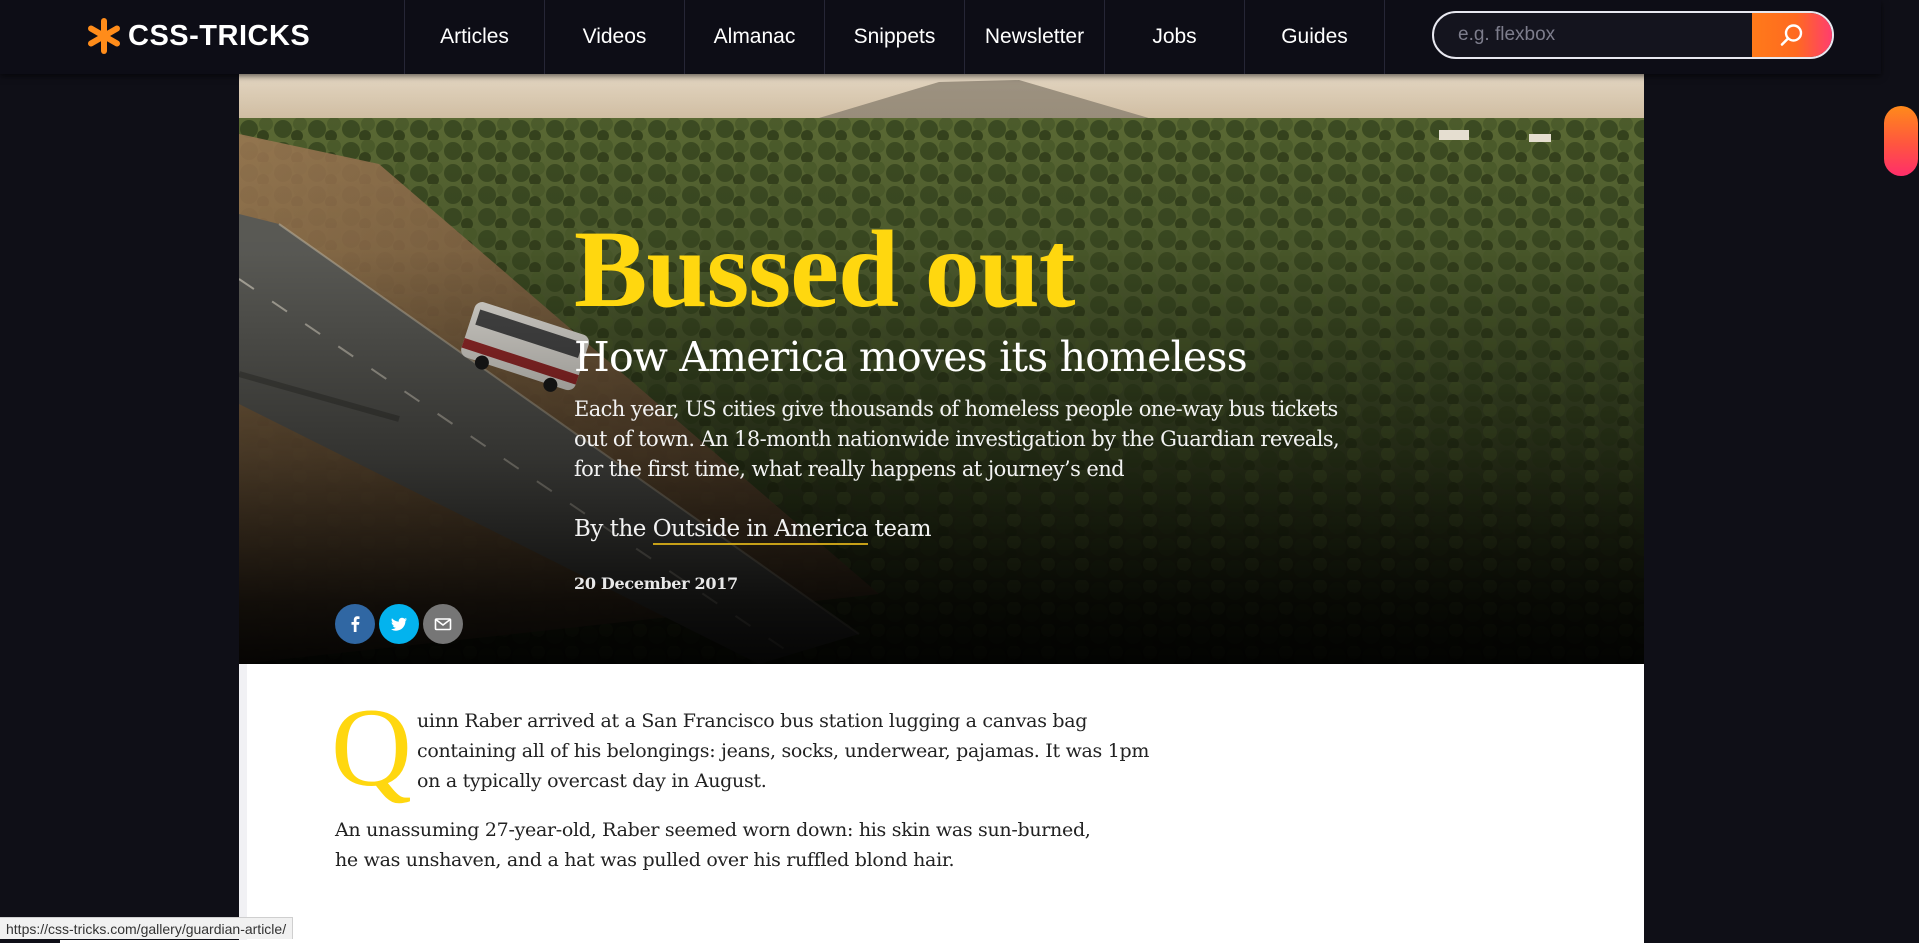  I want to click on nav-item-videos: Videos, so click(615, 37).